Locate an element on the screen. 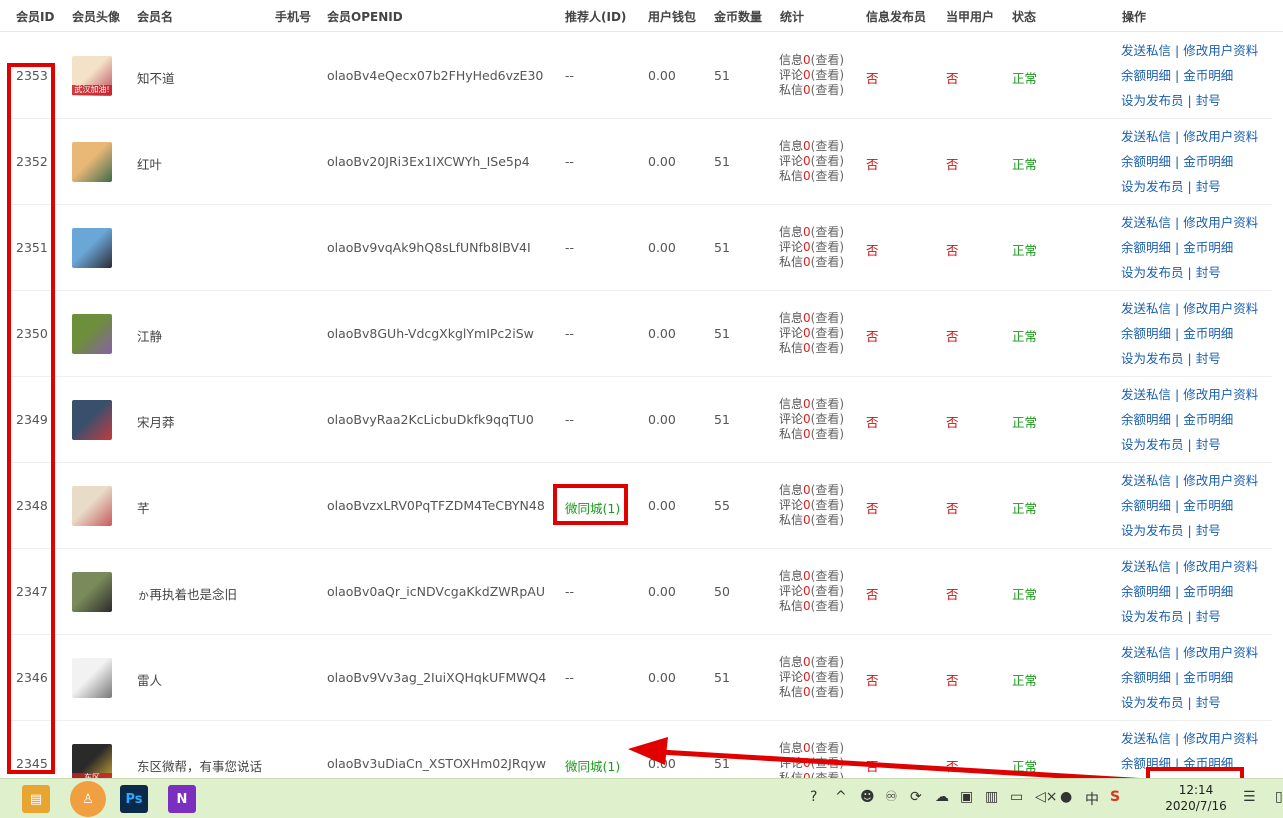  tray-icon: ☁ is located at coordinates (942, 797).